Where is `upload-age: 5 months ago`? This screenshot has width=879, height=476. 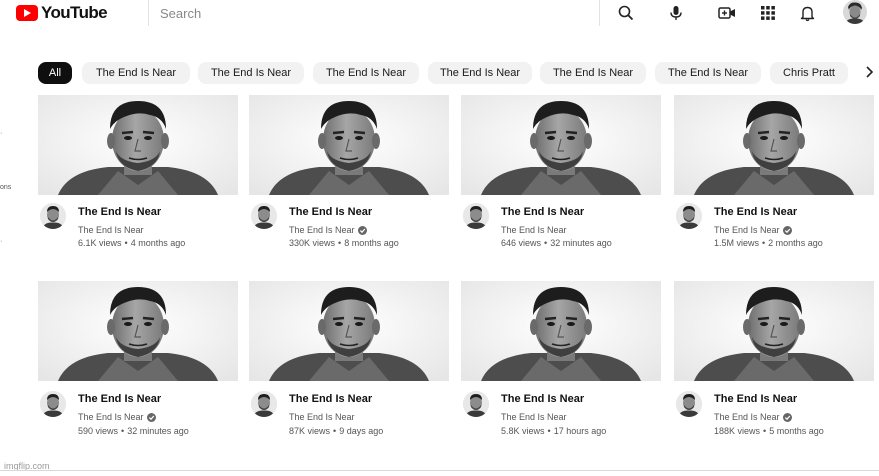 upload-age: 5 months ago is located at coordinates (796, 431).